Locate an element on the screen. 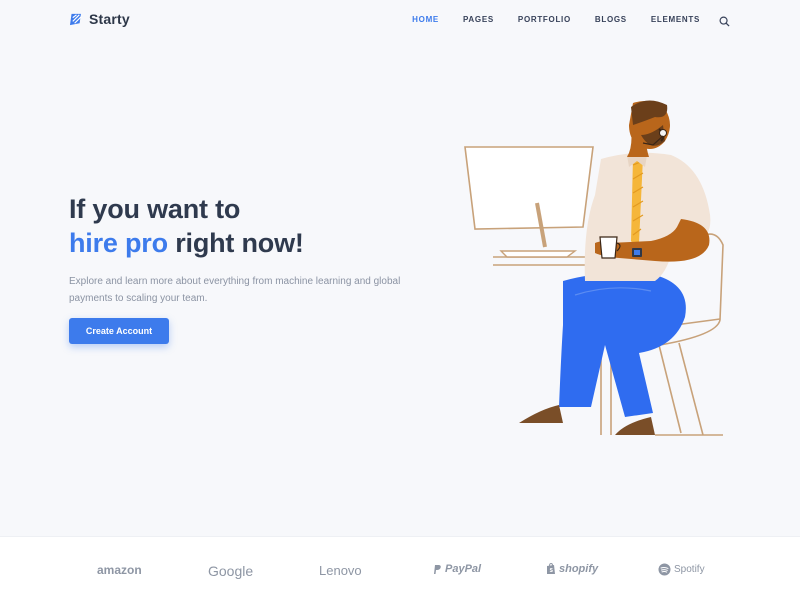 The height and width of the screenshot is (600, 800). spotify-icon is located at coordinates (664, 569).